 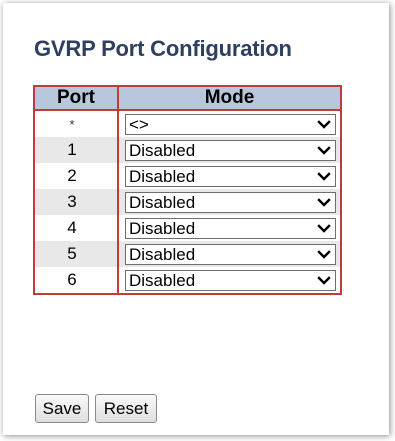 What do you see at coordinates (76, 280) in the screenshot?
I see `port-cell: 6` at bounding box center [76, 280].